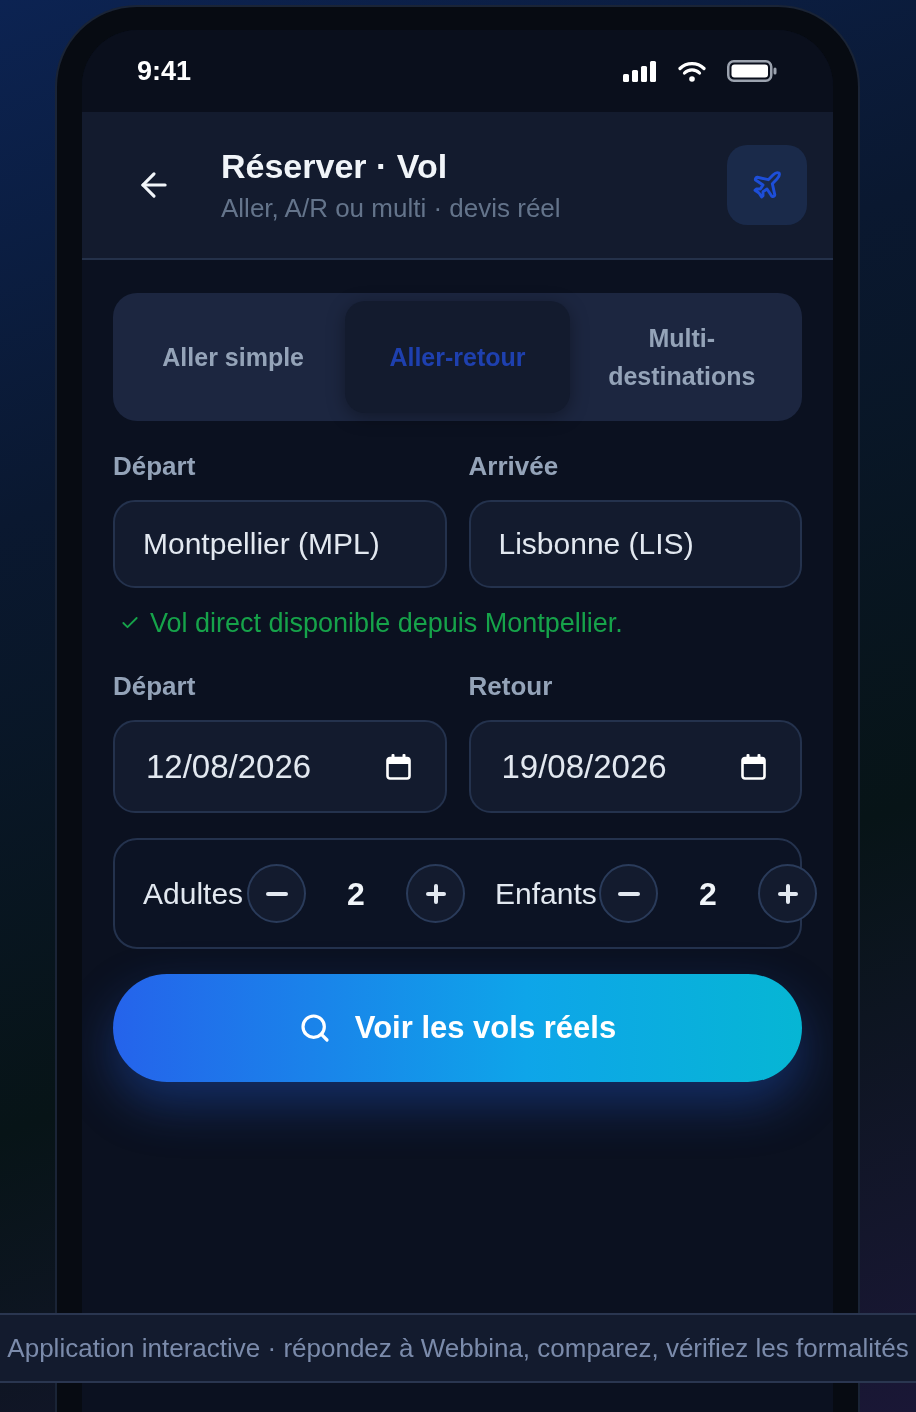  I want to click on wifi-icon, so click(692, 71).